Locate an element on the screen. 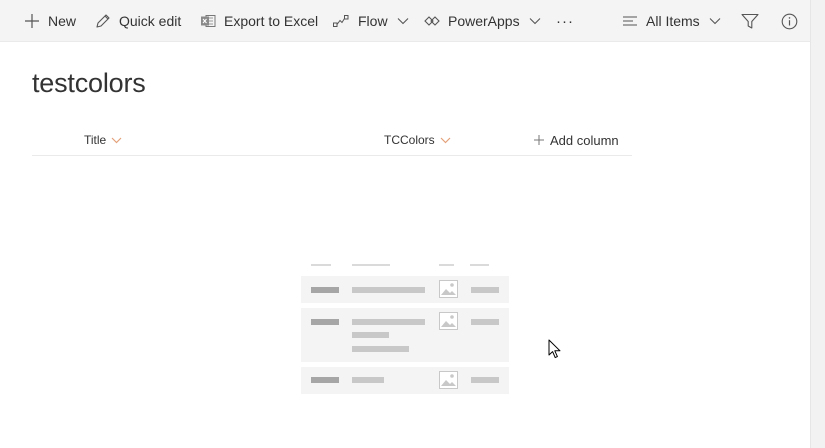 The image size is (825, 448). vertical-scrollbar is located at coordinates (817, 224).